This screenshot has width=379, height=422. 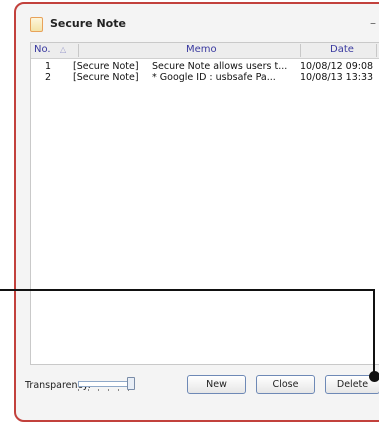 What do you see at coordinates (48, 66) in the screenshot?
I see `row-number: 1` at bounding box center [48, 66].